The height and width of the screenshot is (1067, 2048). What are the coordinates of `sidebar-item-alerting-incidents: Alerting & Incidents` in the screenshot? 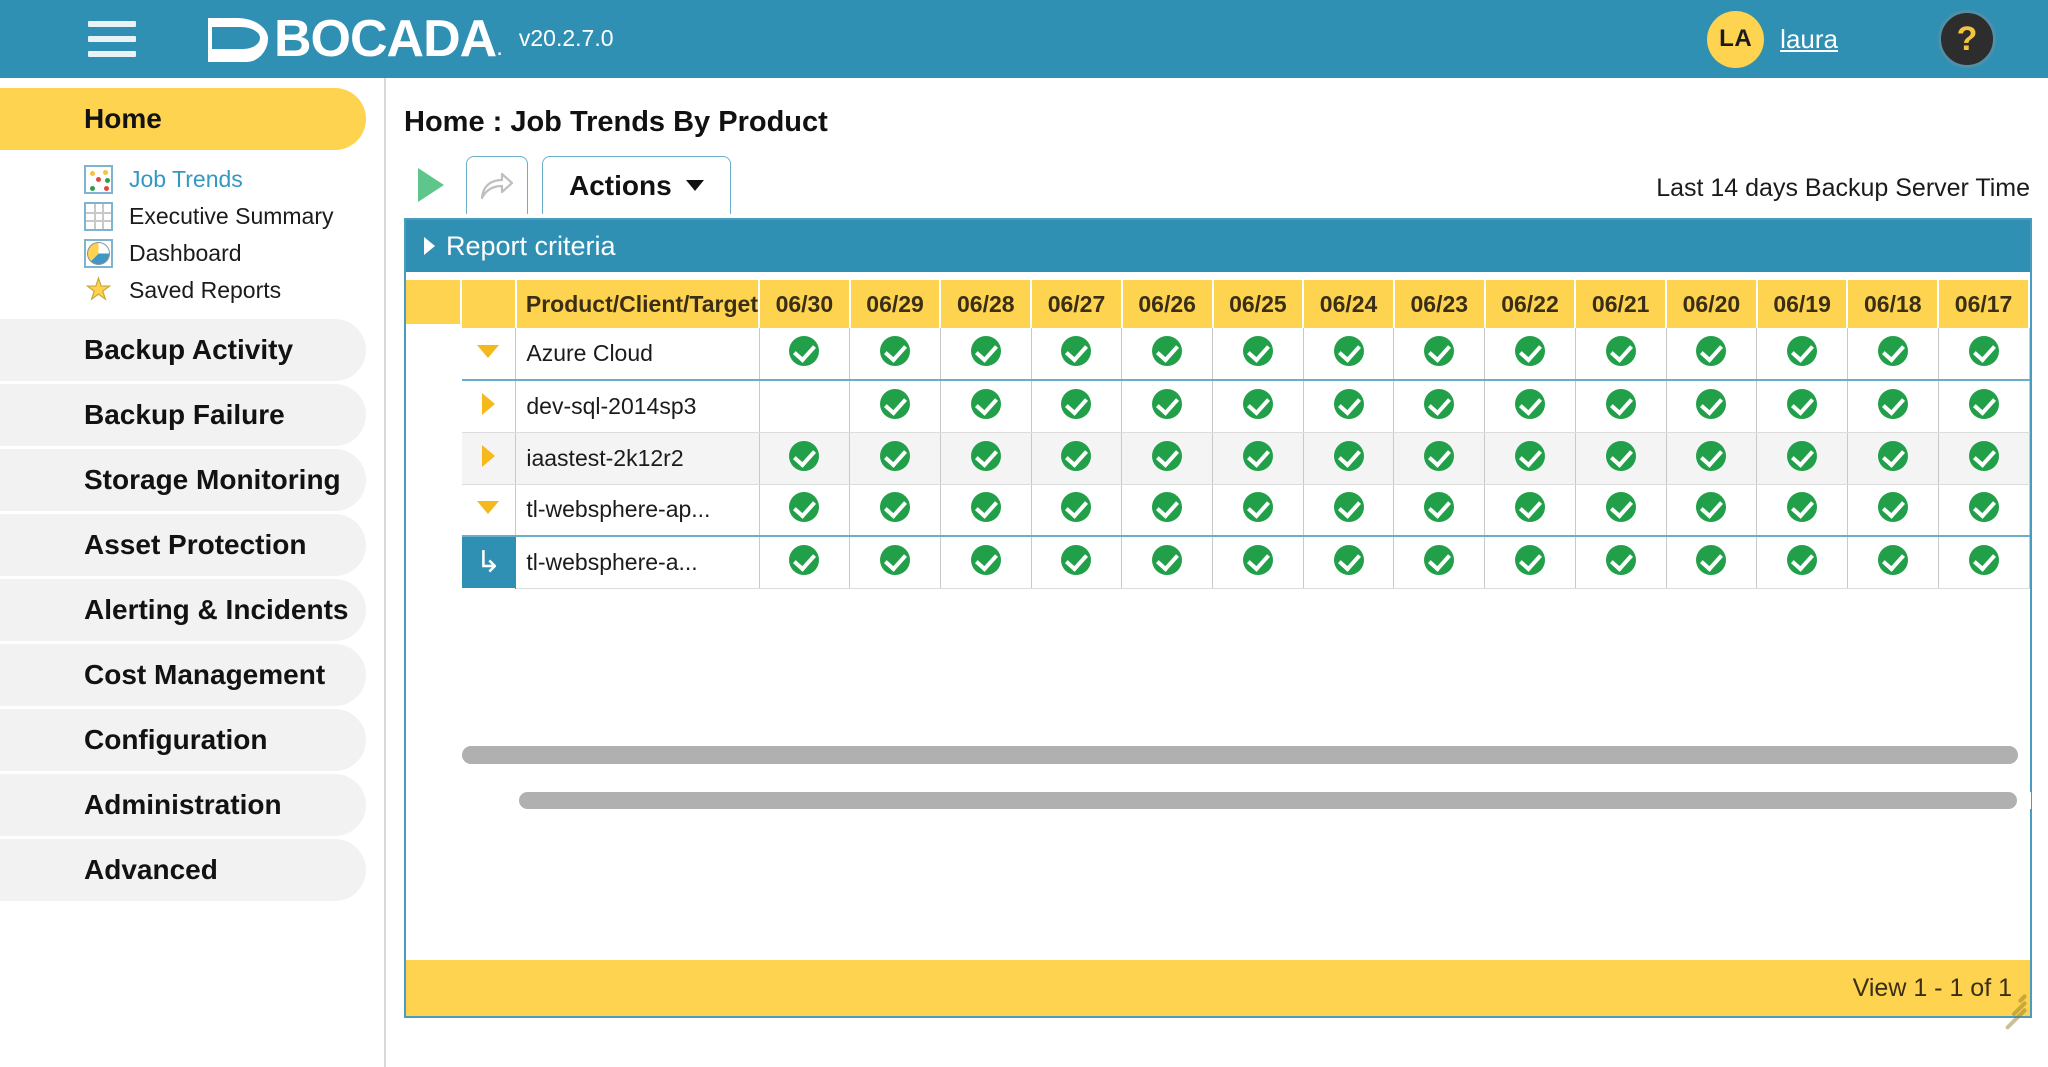 It's located at (183, 610).